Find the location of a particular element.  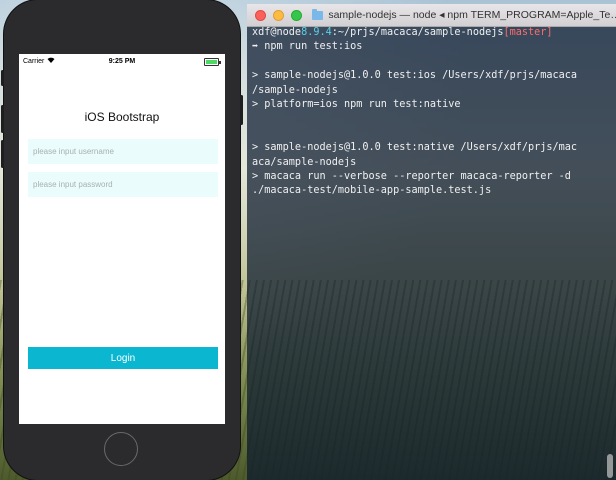

power-button is located at coordinates (241, 110).